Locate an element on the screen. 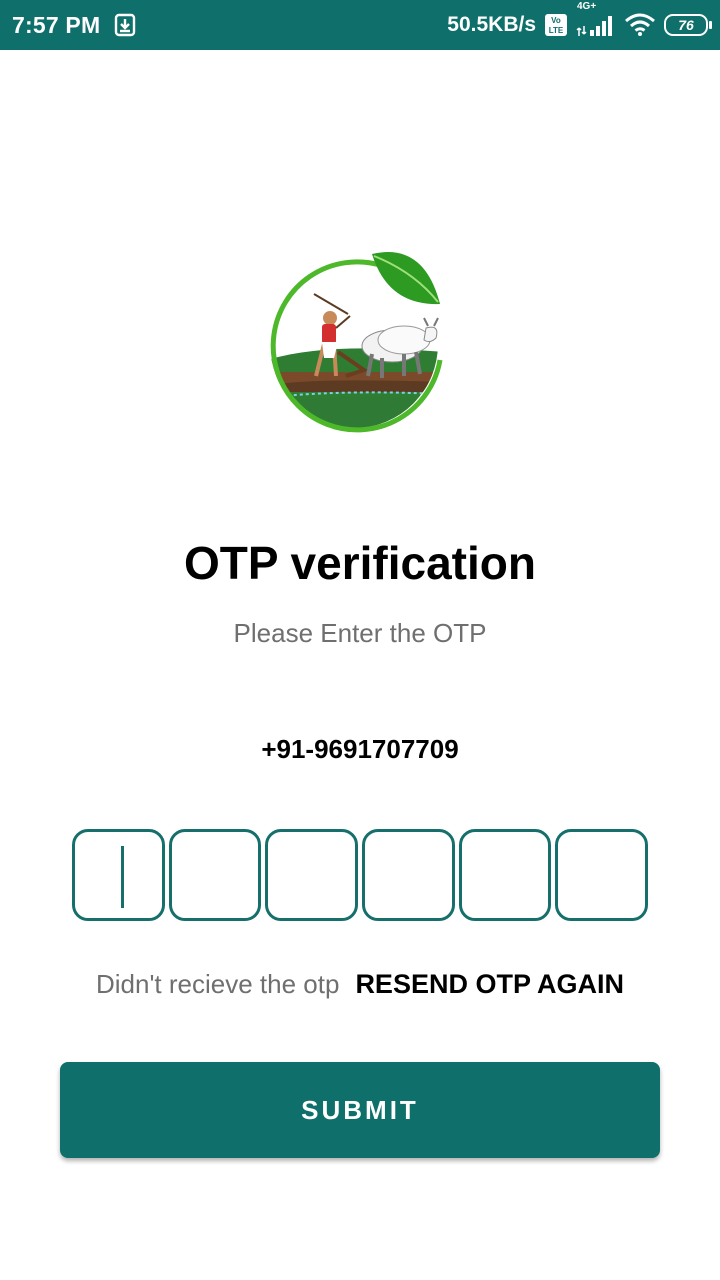 The image size is (720, 1280). status-bar: 7:57 PM 50.5KB/s Vo LTE 4G+ 76 is located at coordinates (360, 25).